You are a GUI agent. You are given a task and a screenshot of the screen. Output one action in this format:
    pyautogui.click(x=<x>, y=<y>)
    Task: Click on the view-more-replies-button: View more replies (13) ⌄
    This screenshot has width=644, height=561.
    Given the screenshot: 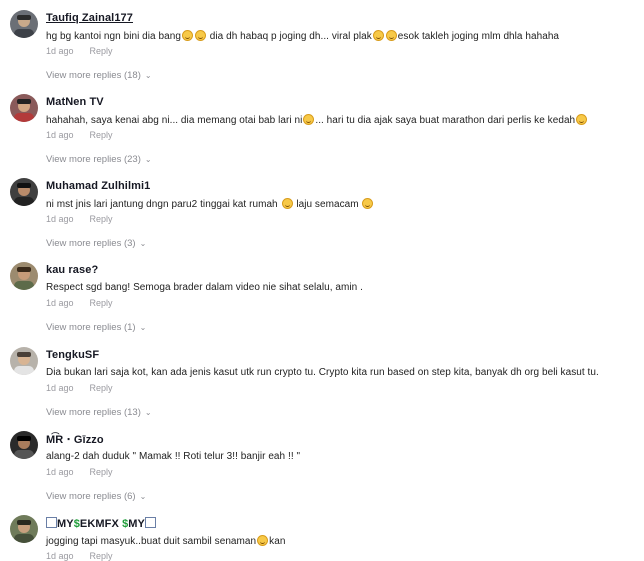 What is the action you would take?
    pyautogui.click(x=99, y=412)
    